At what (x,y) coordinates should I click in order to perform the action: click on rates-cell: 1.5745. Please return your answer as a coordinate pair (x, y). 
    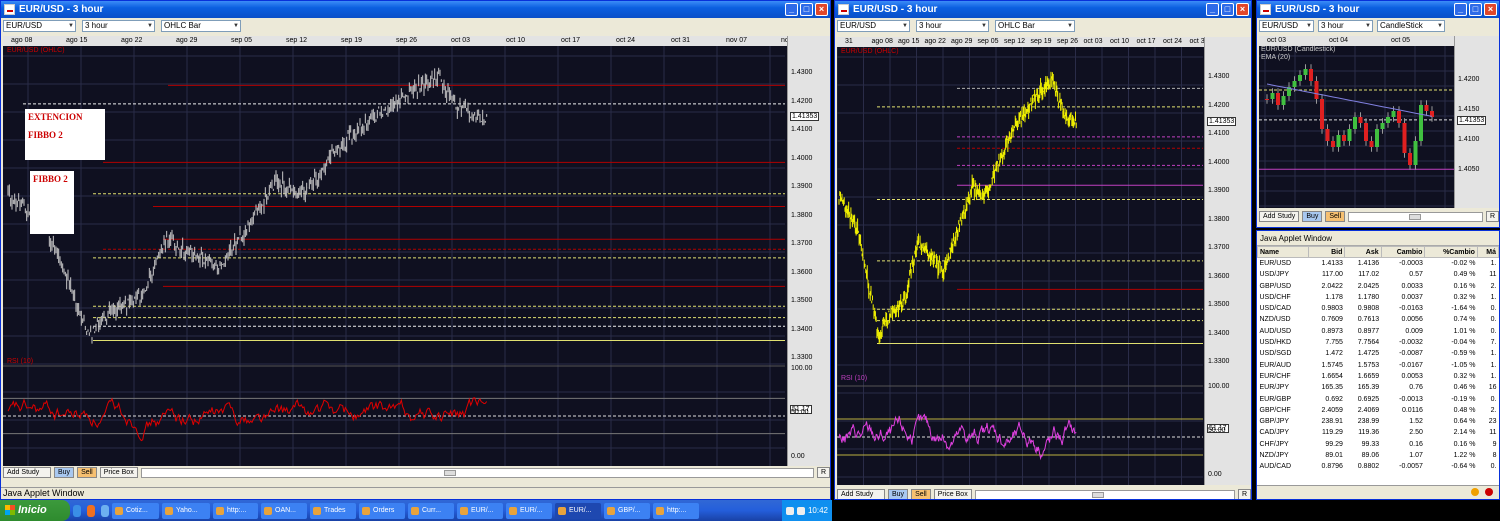
    Looking at the image, I should click on (1332, 365).